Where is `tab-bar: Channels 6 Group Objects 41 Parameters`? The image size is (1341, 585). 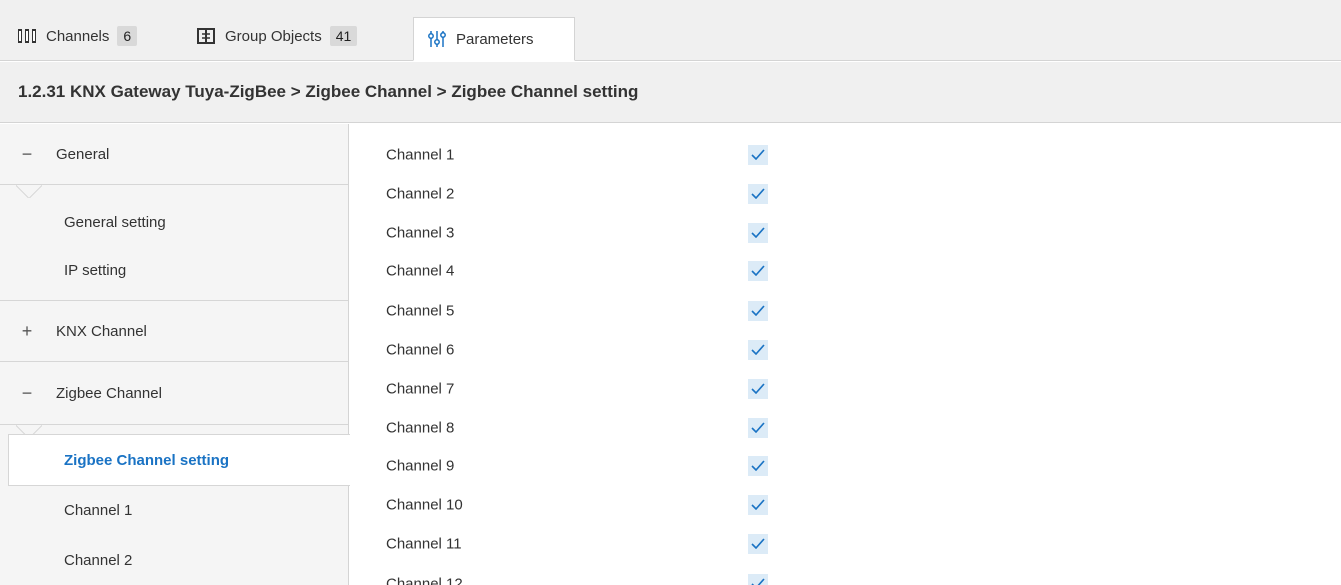 tab-bar: Channels 6 Group Objects 41 Parameters is located at coordinates (670, 30).